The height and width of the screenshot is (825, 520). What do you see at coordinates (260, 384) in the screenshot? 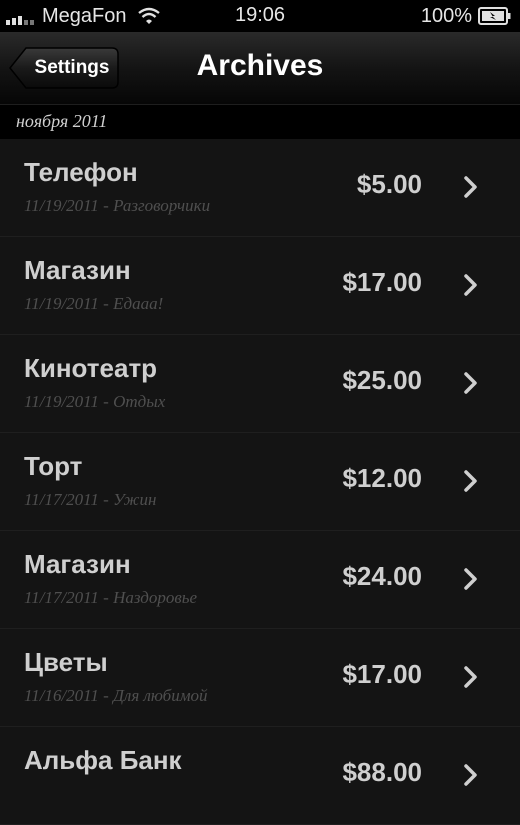
I see `list-item: Кинотеатр 11/19/2011 - Отдых $25.00` at bounding box center [260, 384].